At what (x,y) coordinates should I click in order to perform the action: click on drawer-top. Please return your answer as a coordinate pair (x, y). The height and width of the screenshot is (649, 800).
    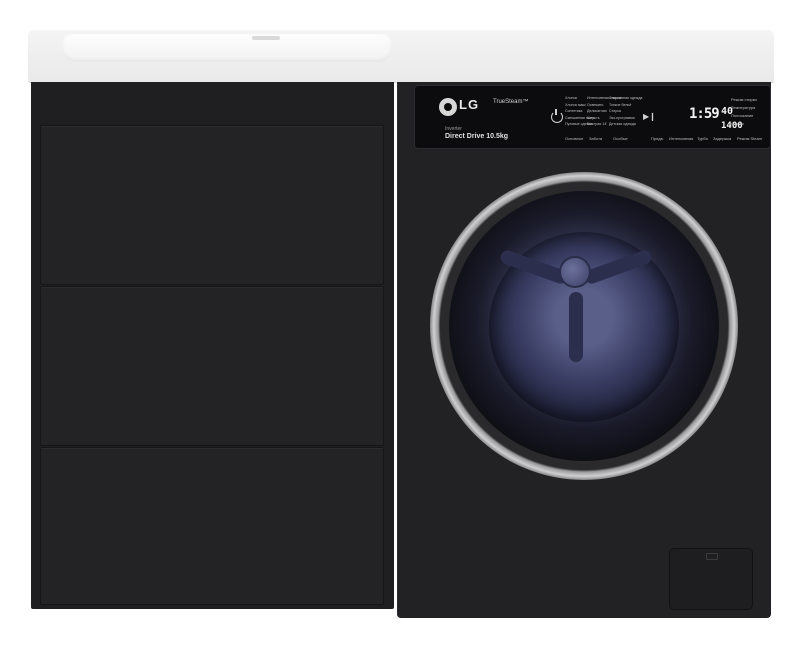
    Looking at the image, I should click on (212, 205).